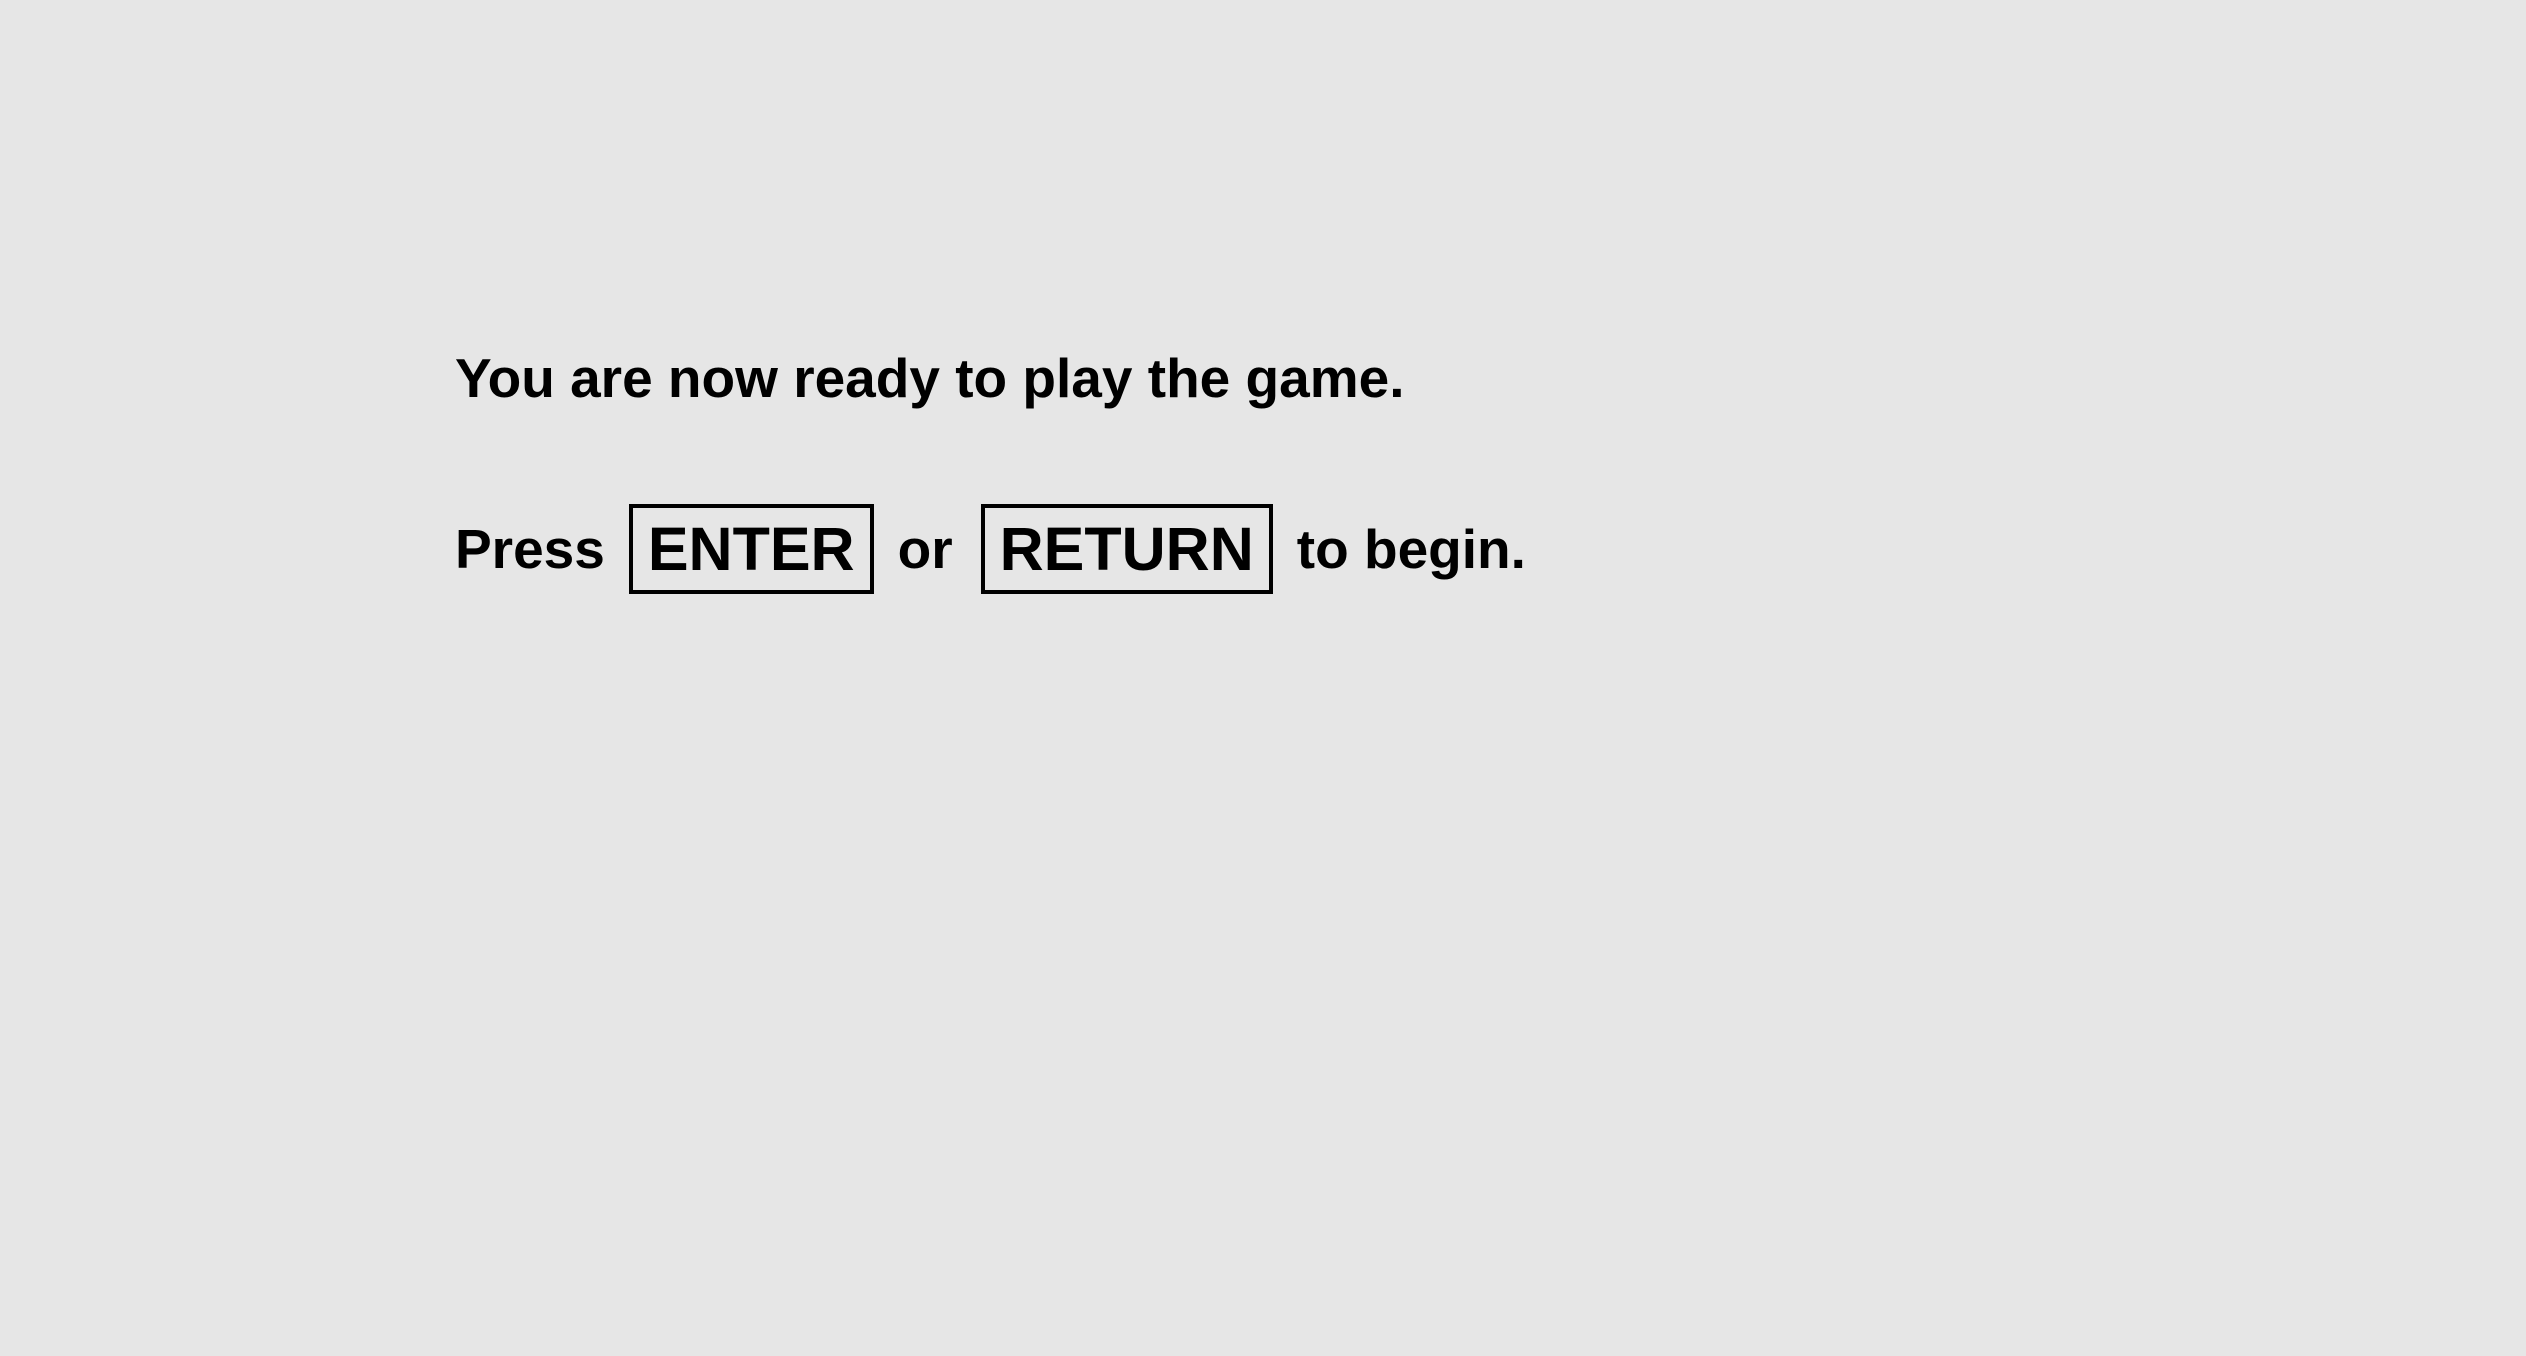  I want to click on press-label: Press, so click(530, 549).